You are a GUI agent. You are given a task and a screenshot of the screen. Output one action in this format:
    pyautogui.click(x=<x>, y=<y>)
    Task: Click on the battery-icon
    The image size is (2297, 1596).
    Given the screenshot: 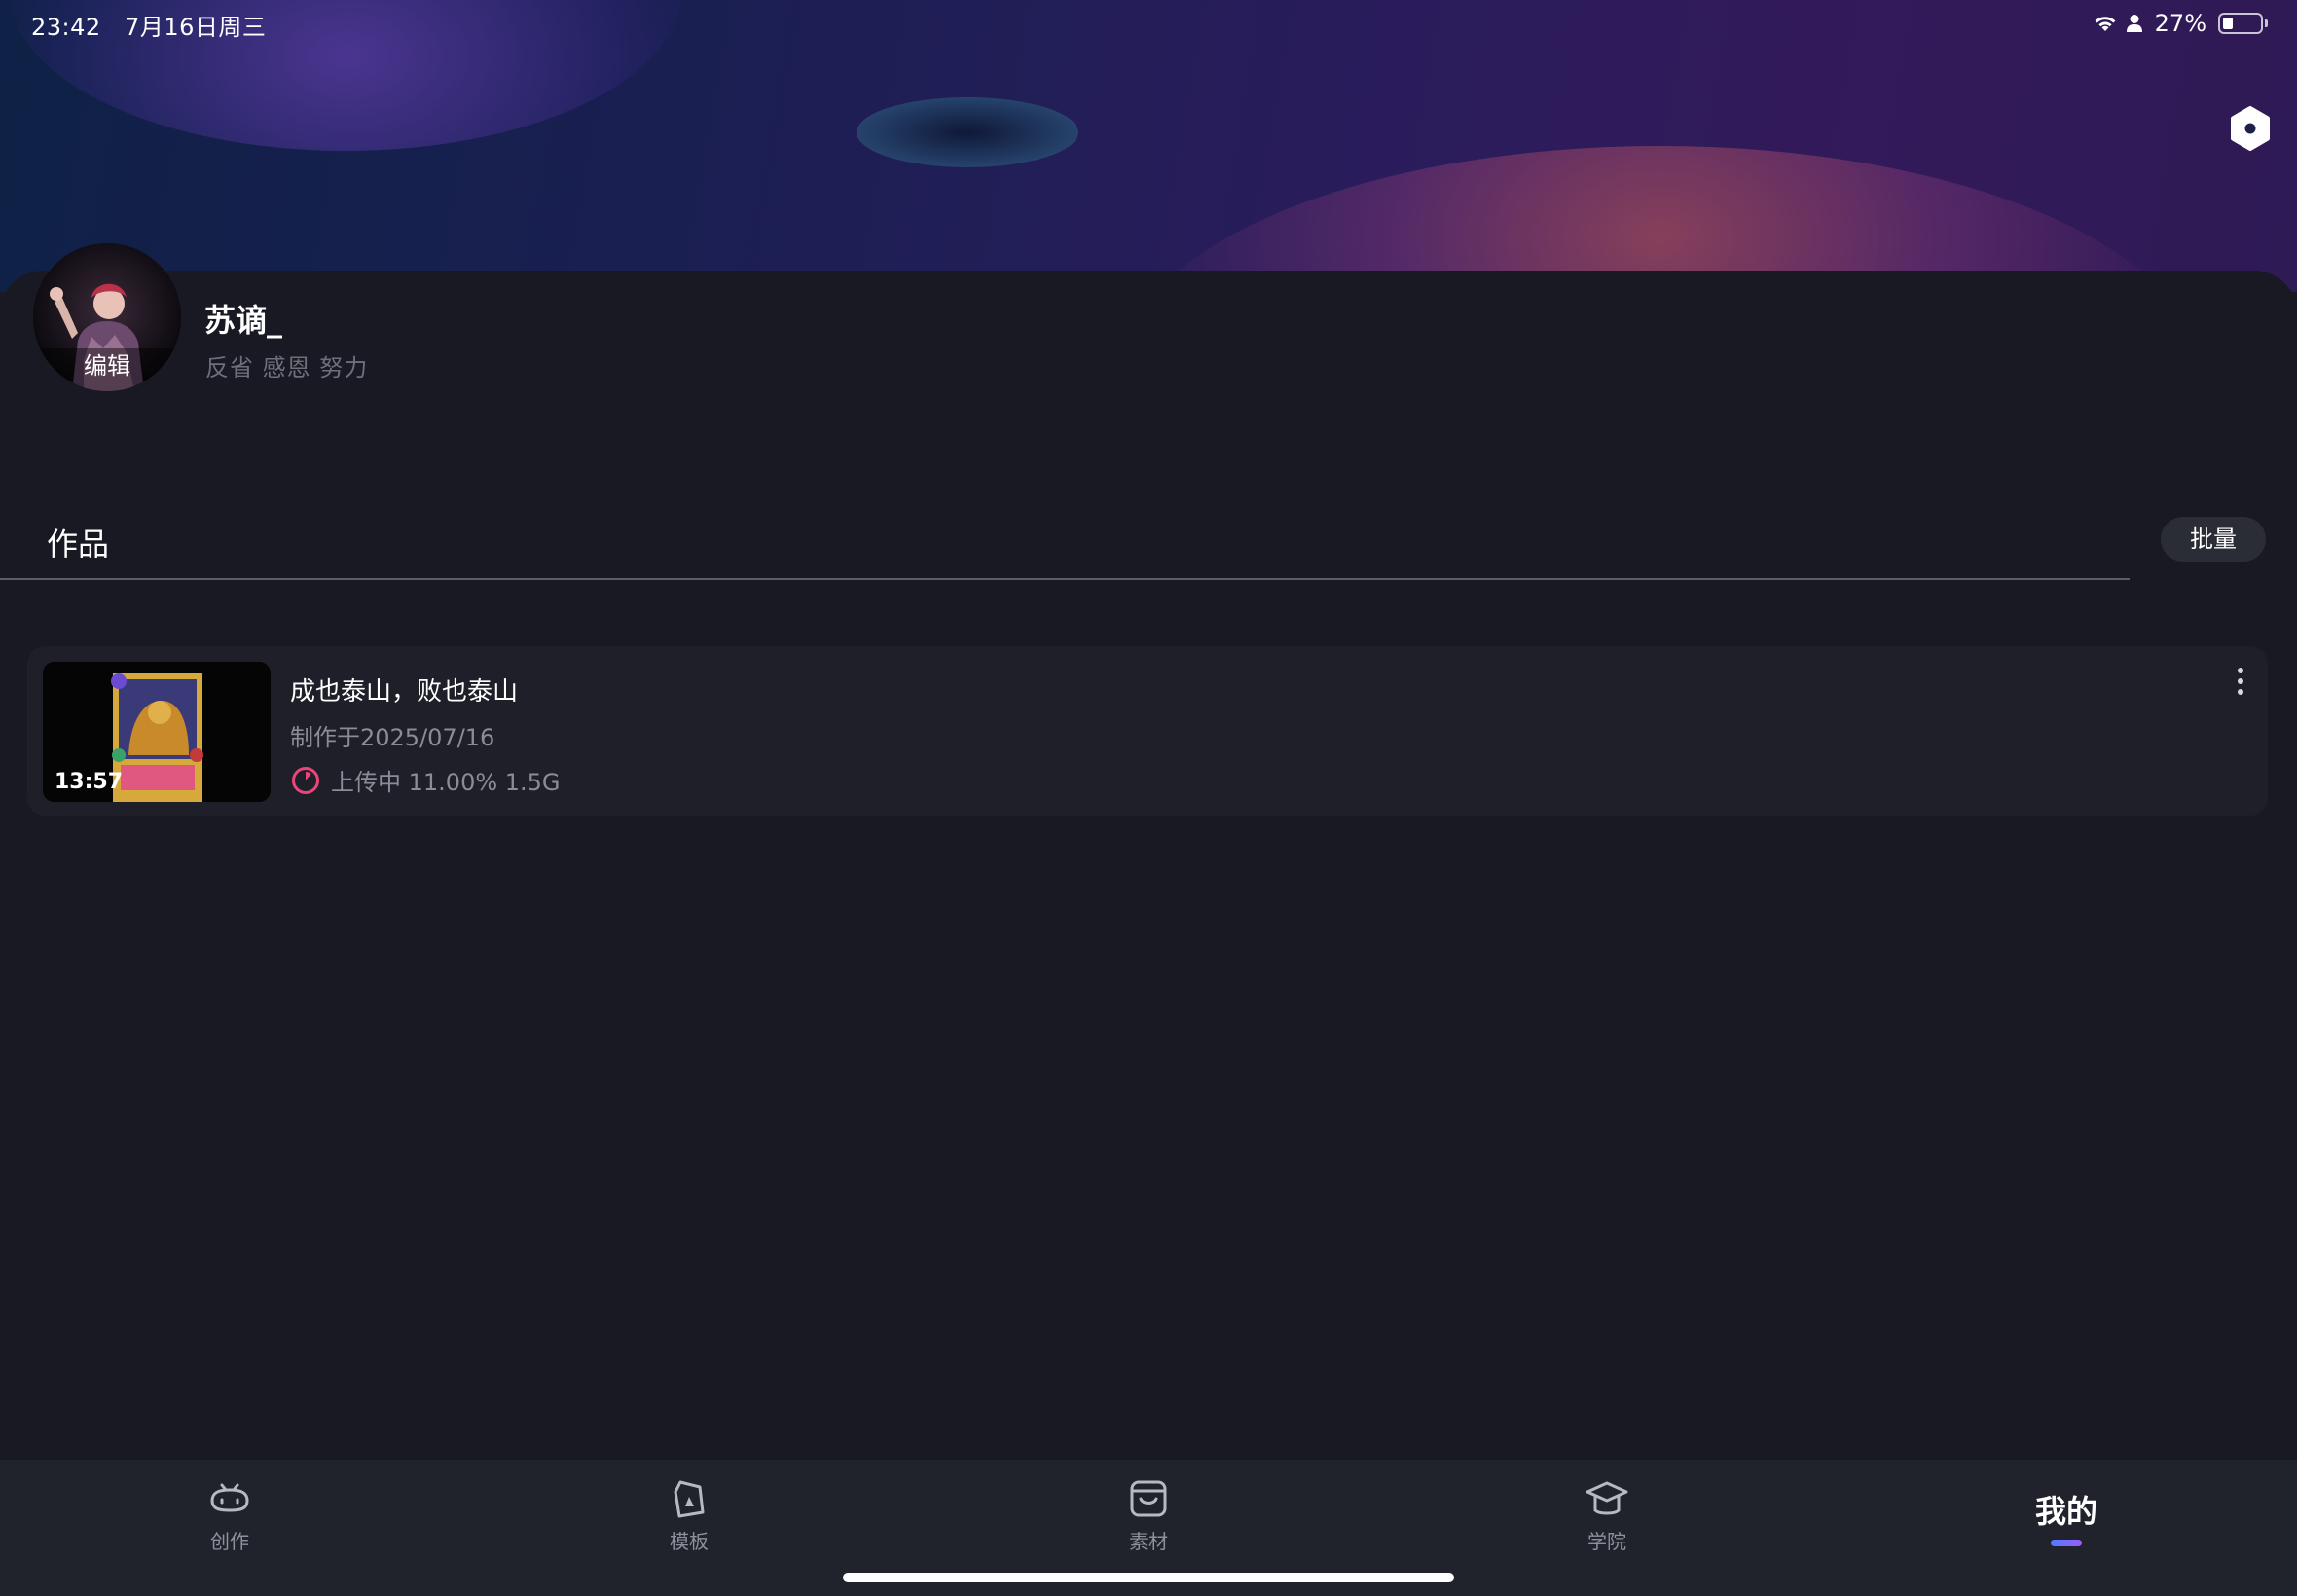 What is the action you would take?
    pyautogui.click(x=2240, y=23)
    